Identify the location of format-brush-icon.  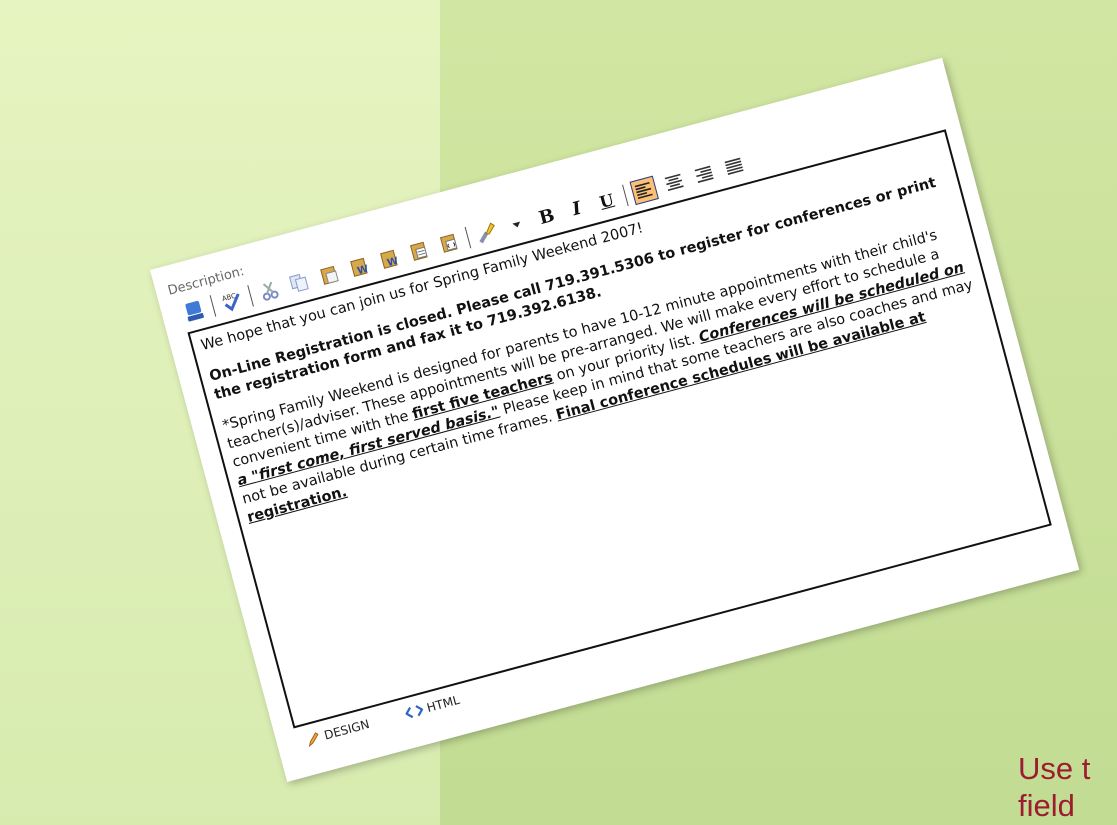
(486, 232).